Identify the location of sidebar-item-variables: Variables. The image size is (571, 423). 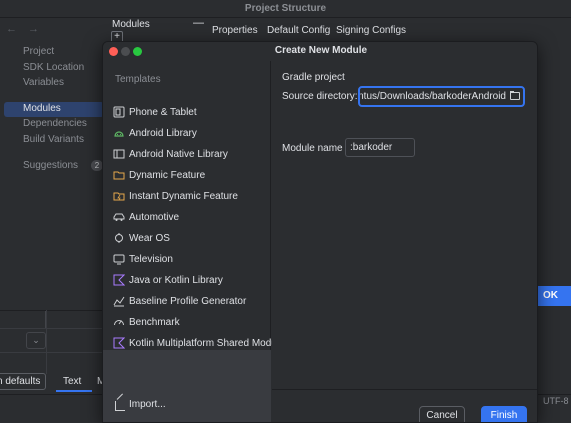
(43, 82).